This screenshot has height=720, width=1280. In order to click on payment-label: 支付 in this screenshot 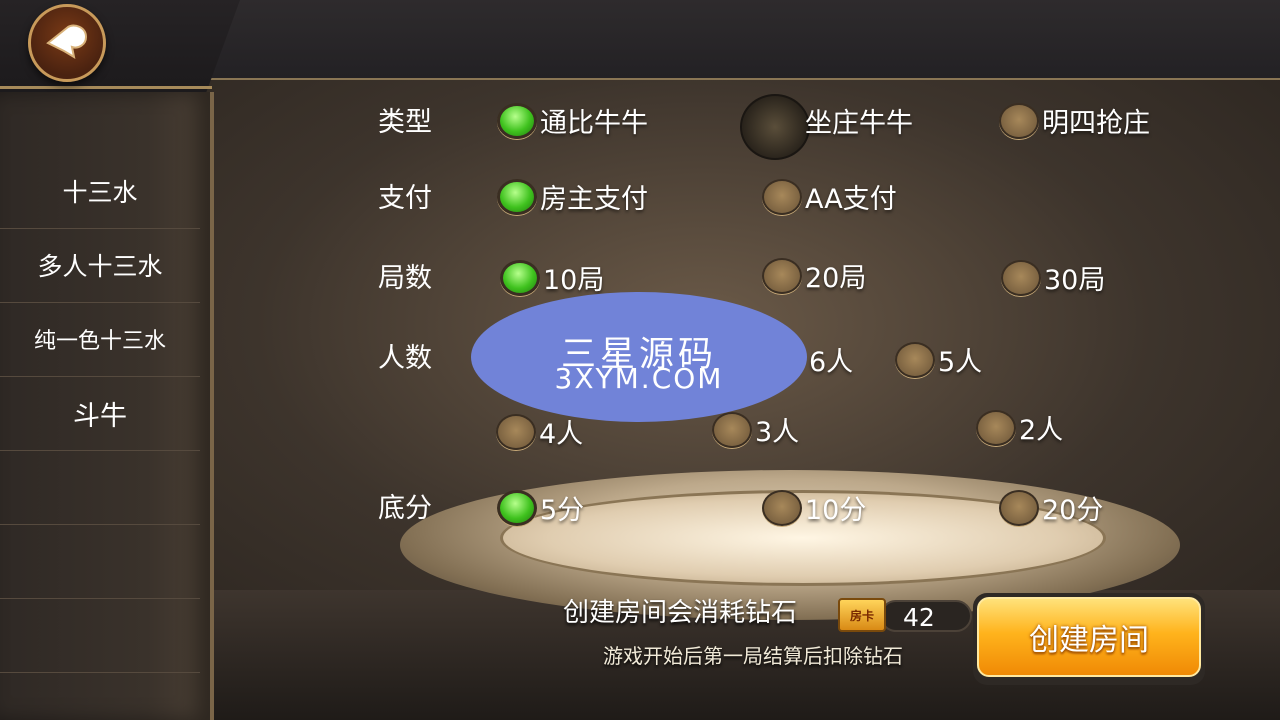, I will do `click(405, 198)`.